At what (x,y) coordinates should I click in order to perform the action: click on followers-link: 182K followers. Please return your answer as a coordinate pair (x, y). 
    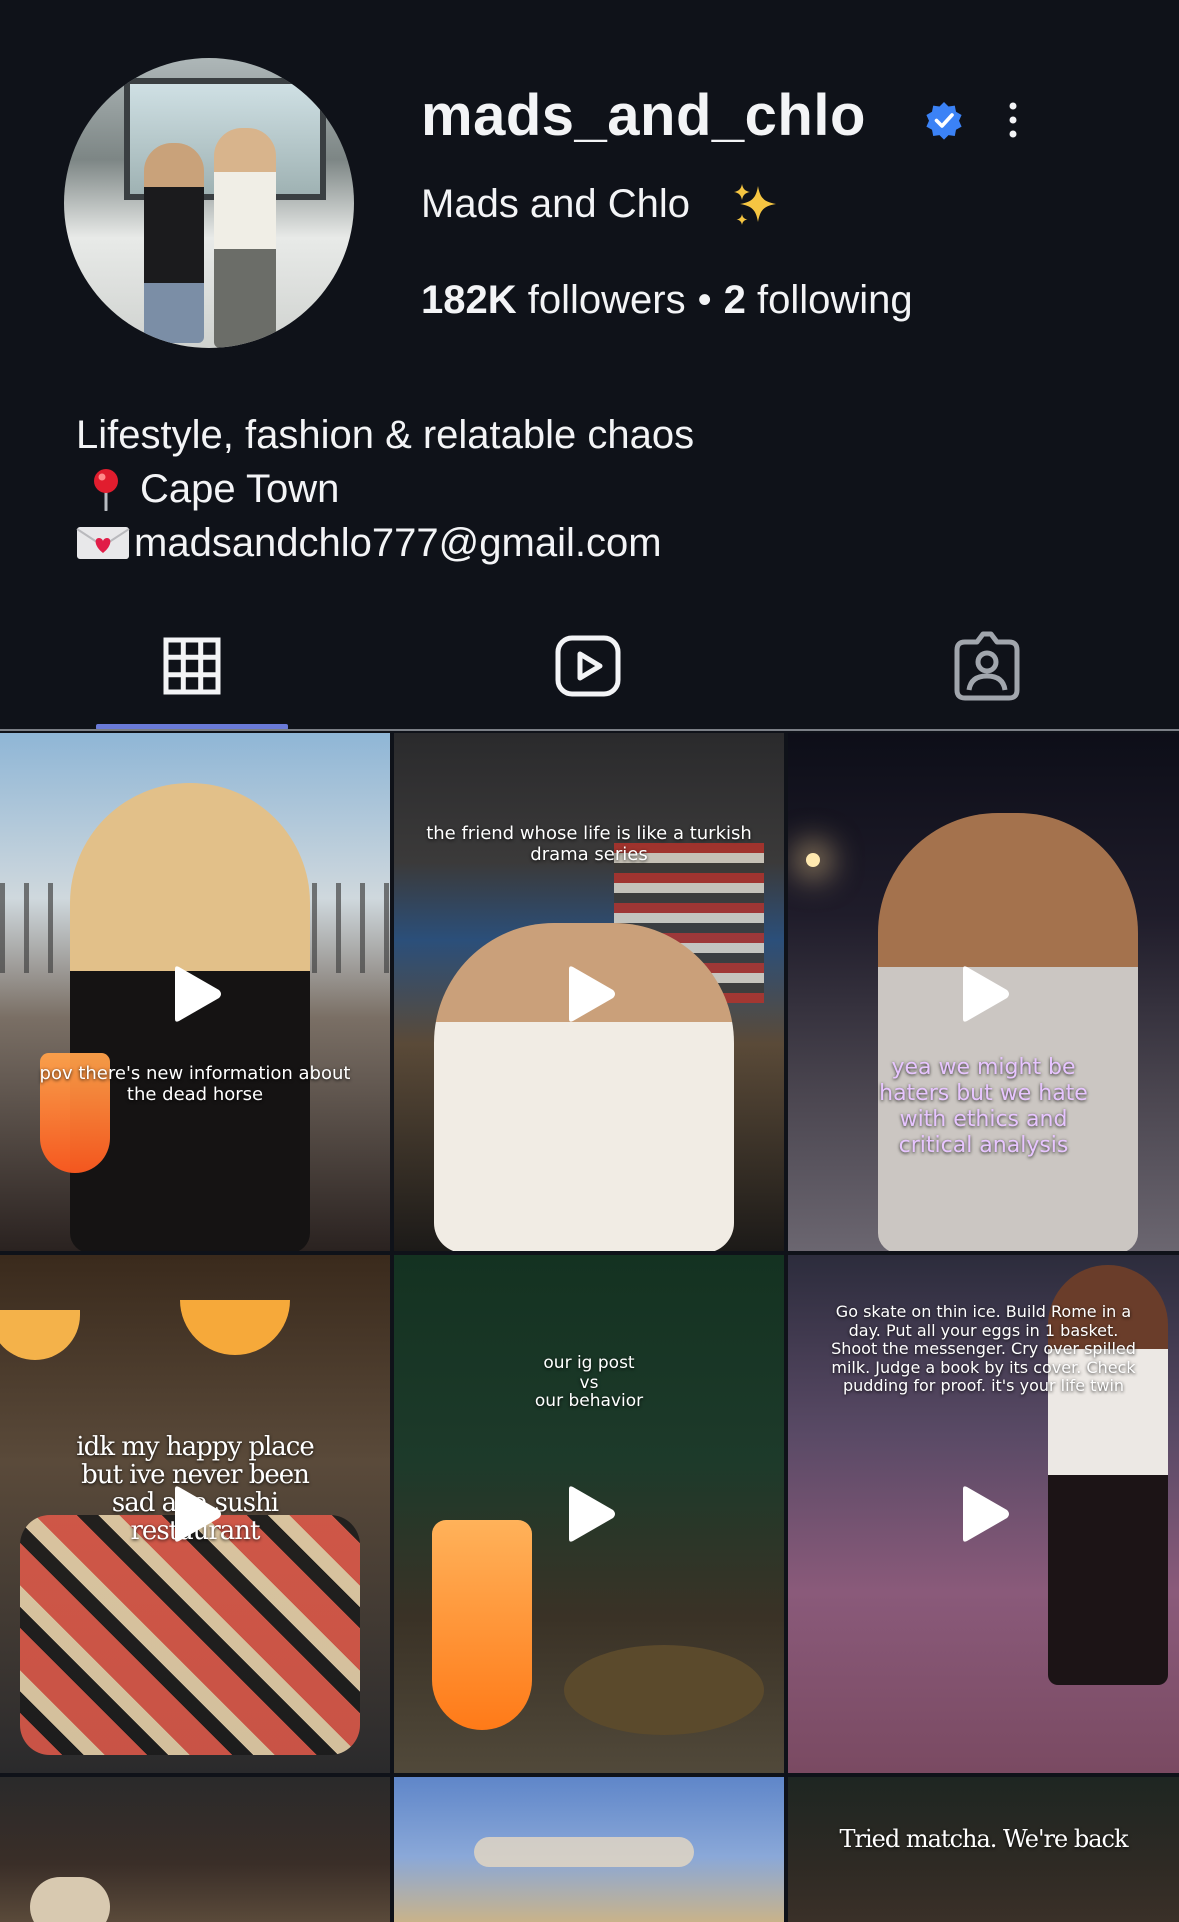
    Looking at the image, I should click on (553, 300).